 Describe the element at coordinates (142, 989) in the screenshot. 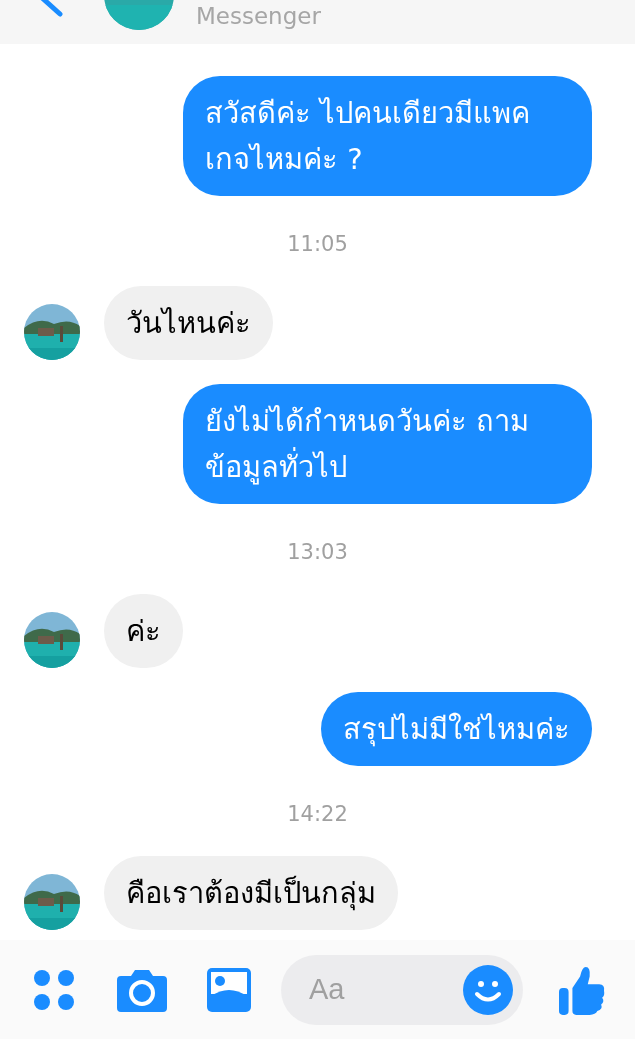

I see `camera-icon` at that location.